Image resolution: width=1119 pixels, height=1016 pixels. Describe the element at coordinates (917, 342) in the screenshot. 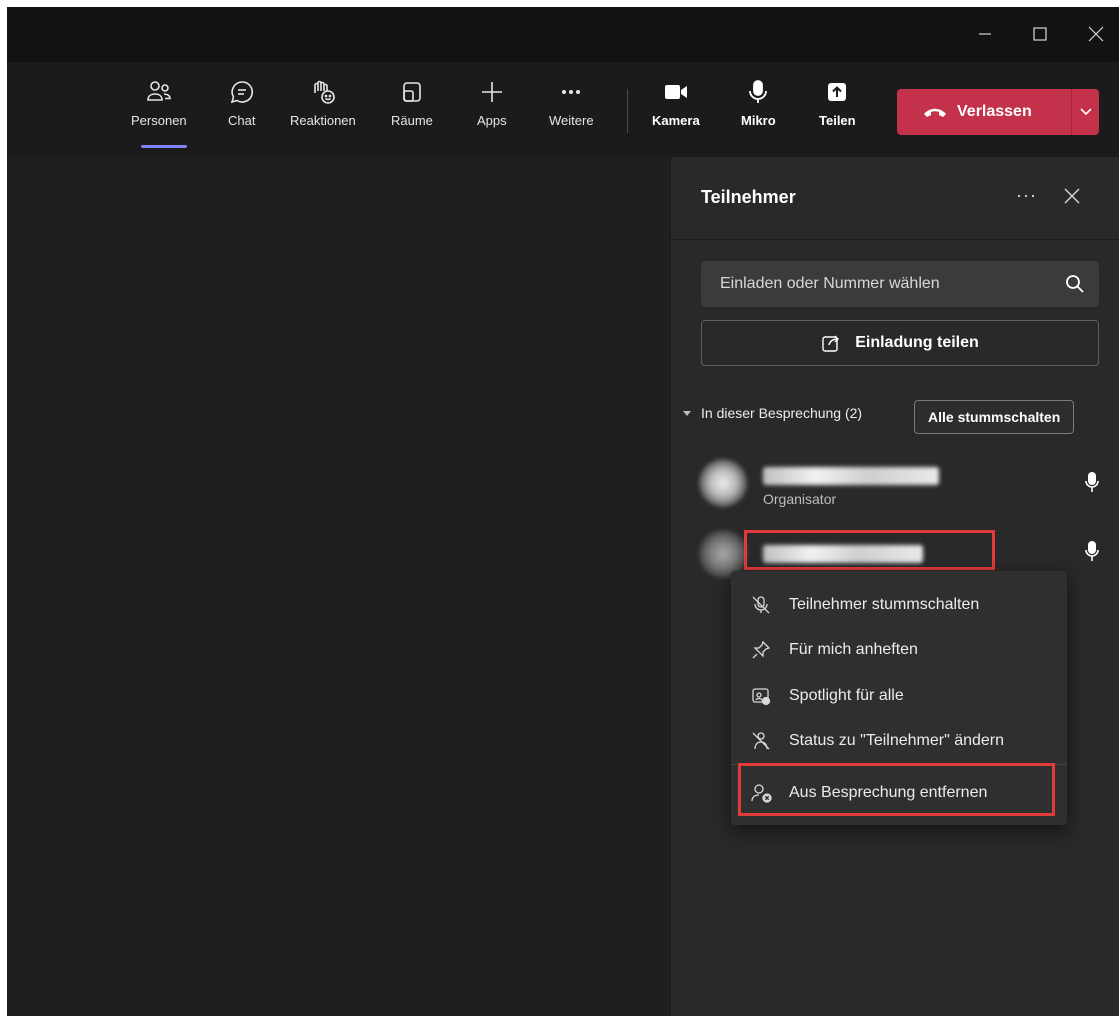

I see `share-label: Einladung teilen` at that location.